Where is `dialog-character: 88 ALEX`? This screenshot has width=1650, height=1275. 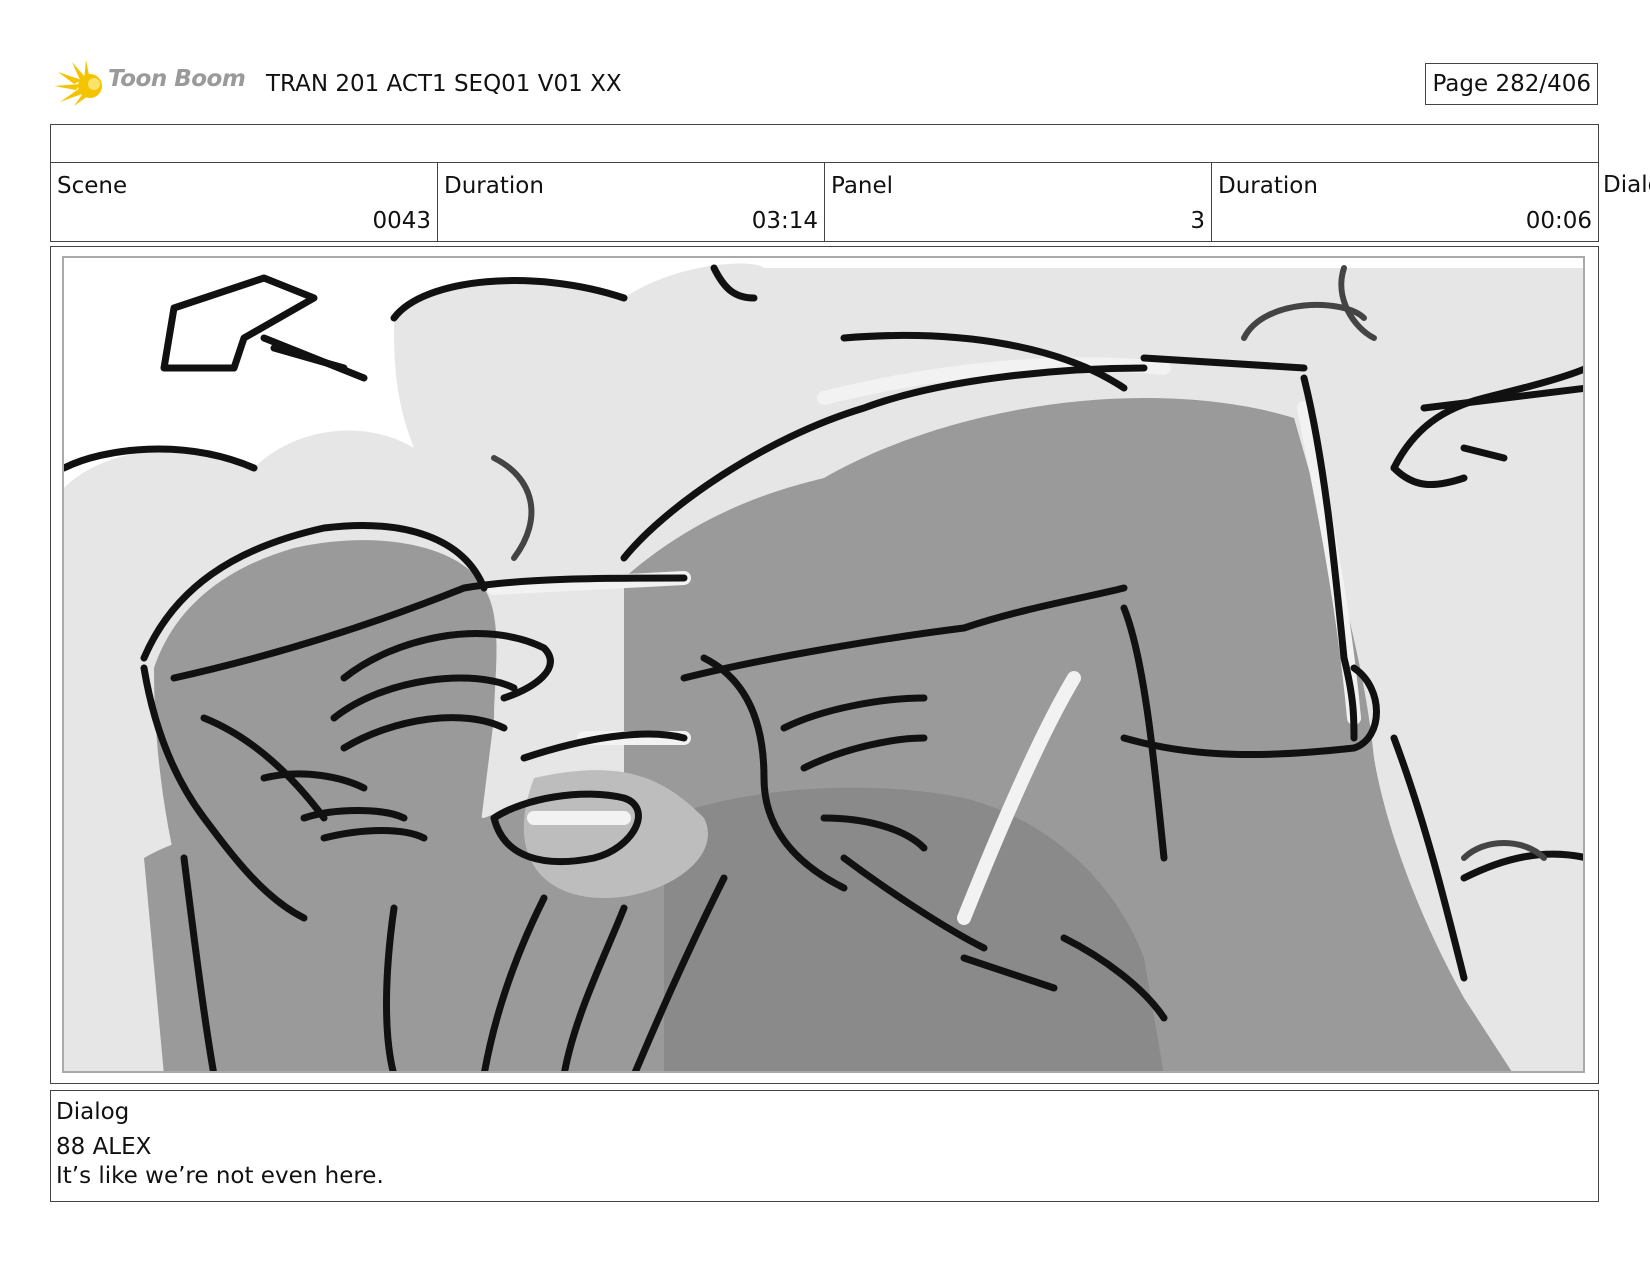 dialog-character: 88 ALEX is located at coordinates (104, 1147).